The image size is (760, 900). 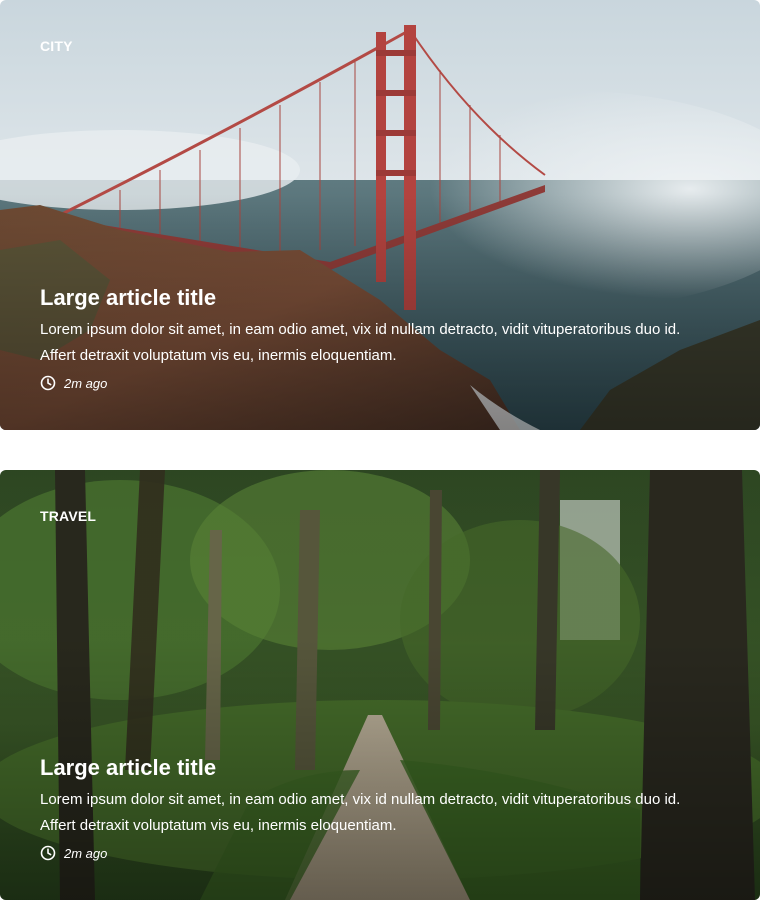 I want to click on article-category: CITY, so click(x=56, y=46).